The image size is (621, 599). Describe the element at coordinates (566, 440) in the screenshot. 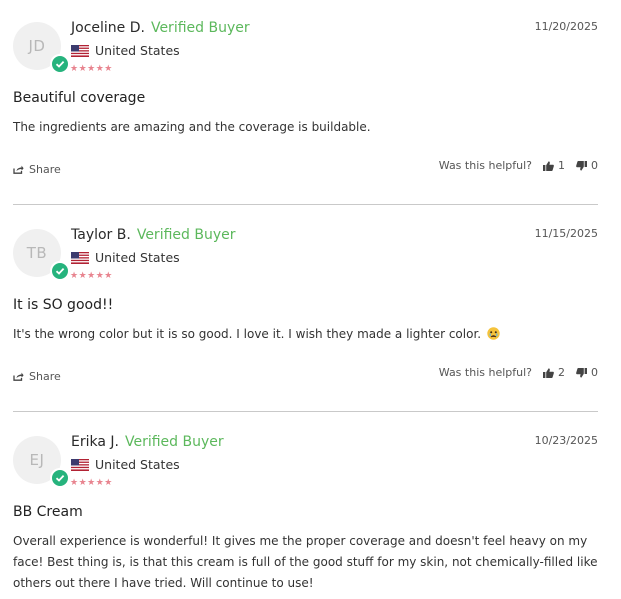

I see `review-date: 10/23/2025` at that location.